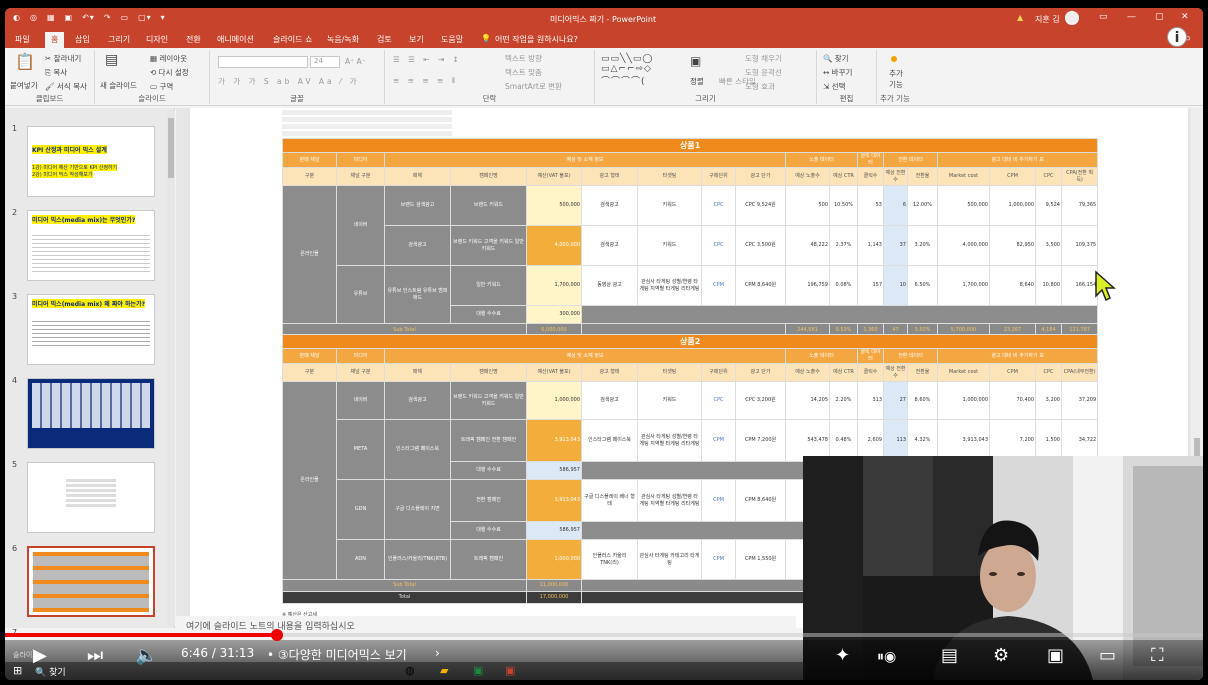 Image resolution: width=1208 pixels, height=685 pixels. I want to click on miniplayer-icon: ▣, so click(1055, 655).